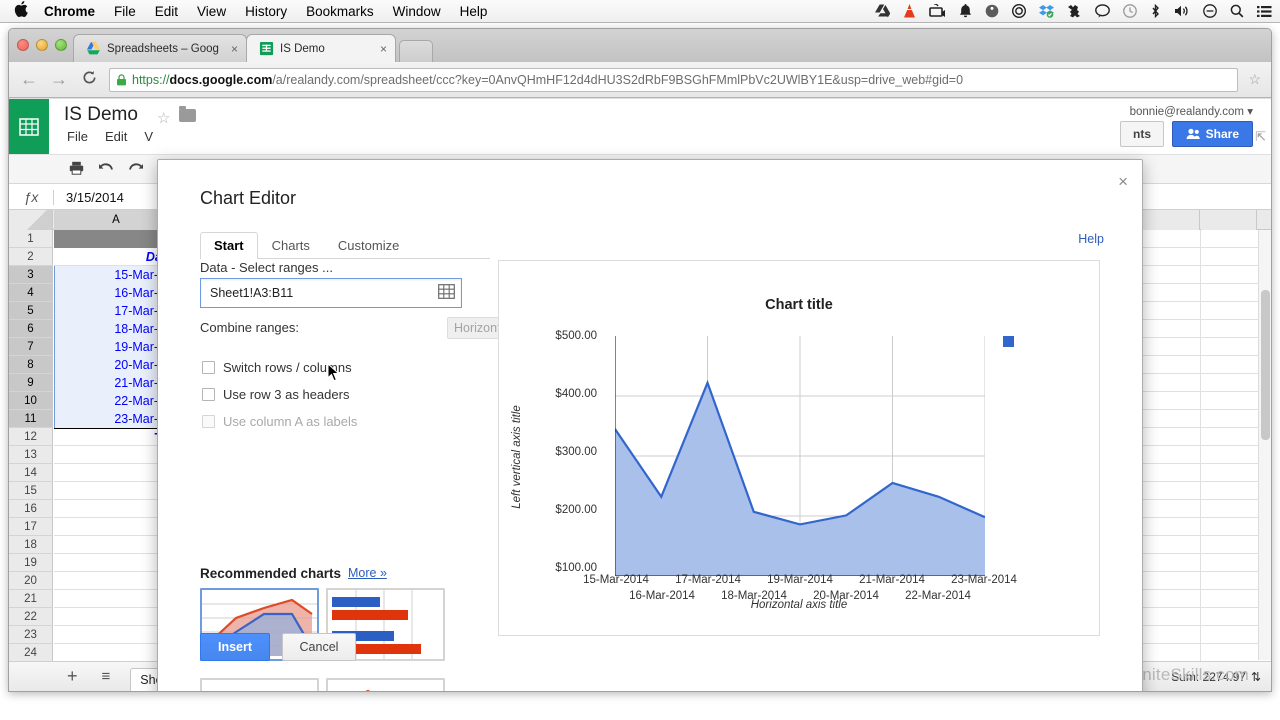 The image size is (1280, 720). What do you see at coordinates (160, 48) in the screenshot?
I see `tab-spreadsheets-google-drive: Spreadsheets – Google Dri ×` at bounding box center [160, 48].